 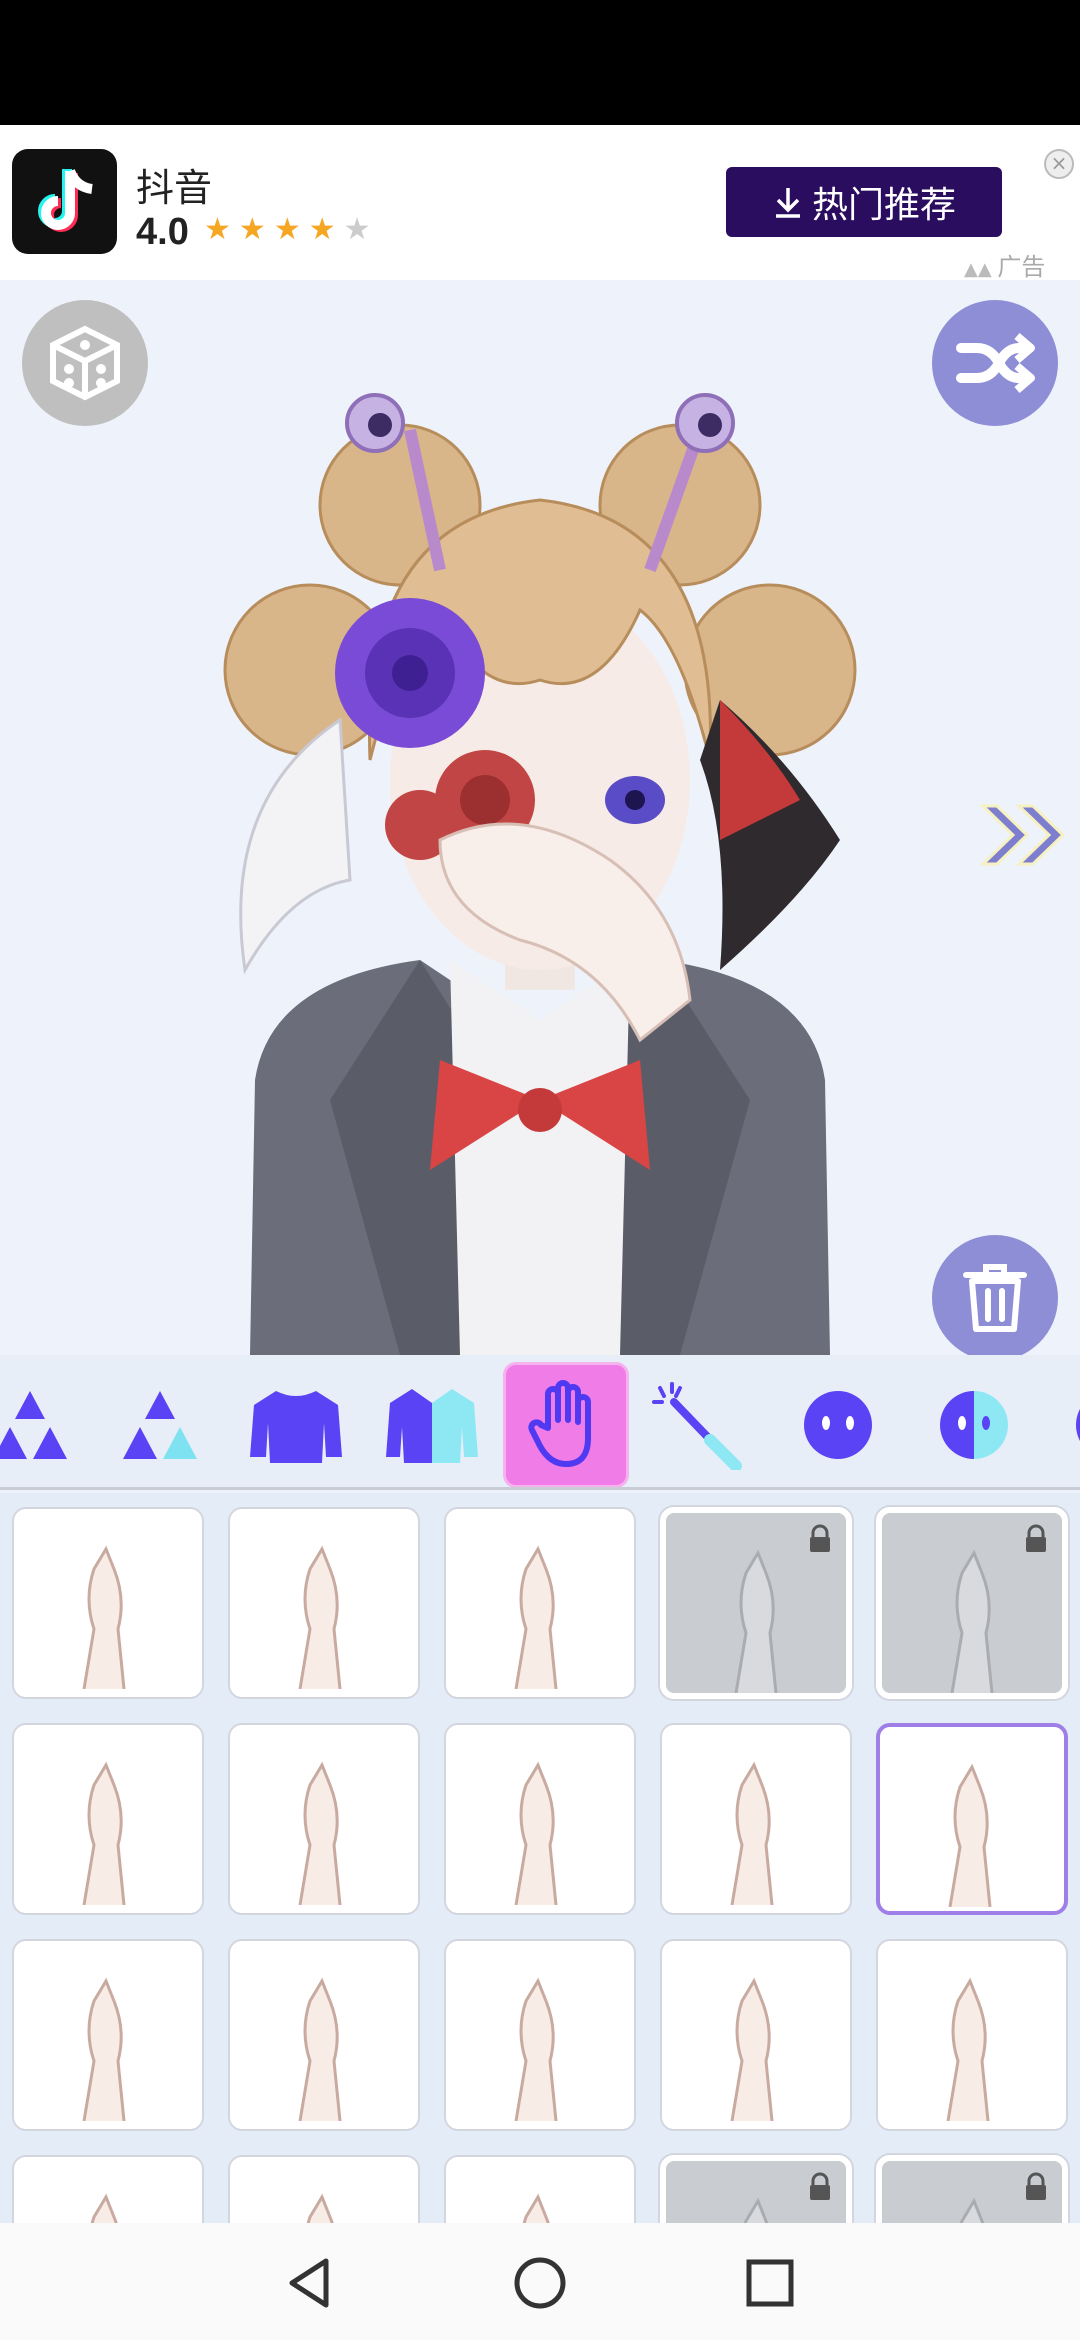 I want to click on ad-download-button: 热门推荐, so click(x=864, y=202).